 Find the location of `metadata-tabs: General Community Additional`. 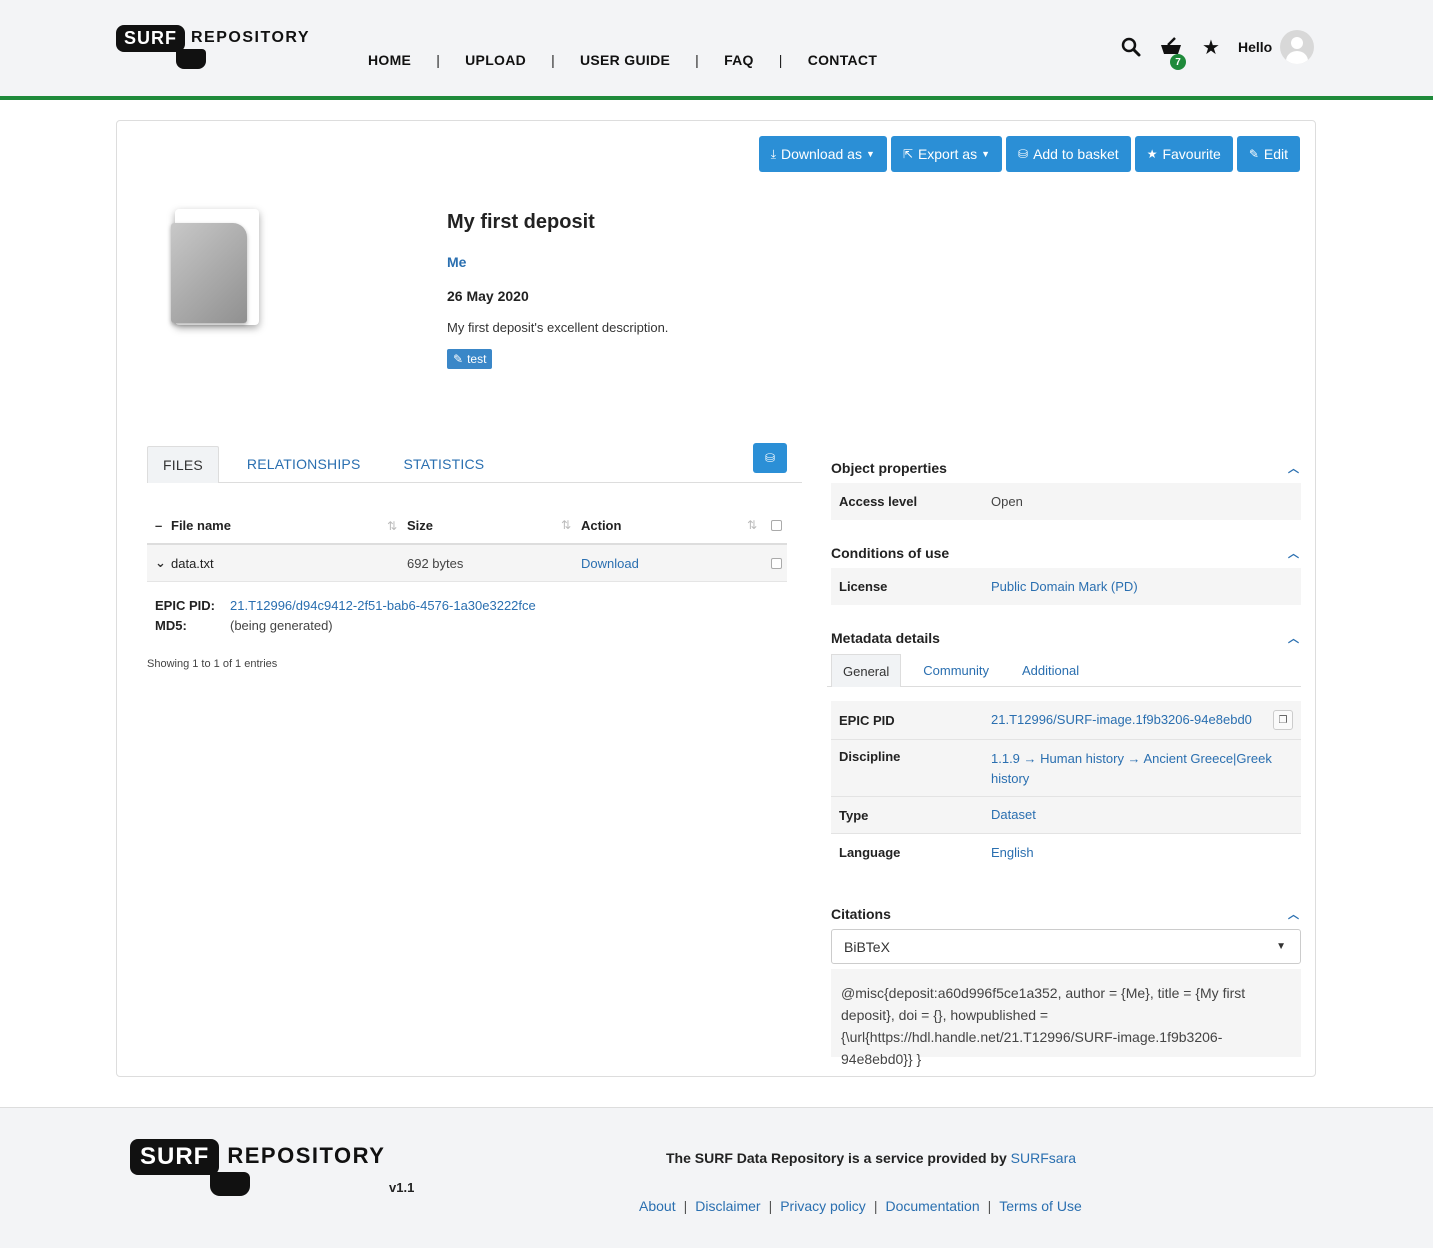

metadata-tabs: General Community Additional is located at coordinates (1064, 670).